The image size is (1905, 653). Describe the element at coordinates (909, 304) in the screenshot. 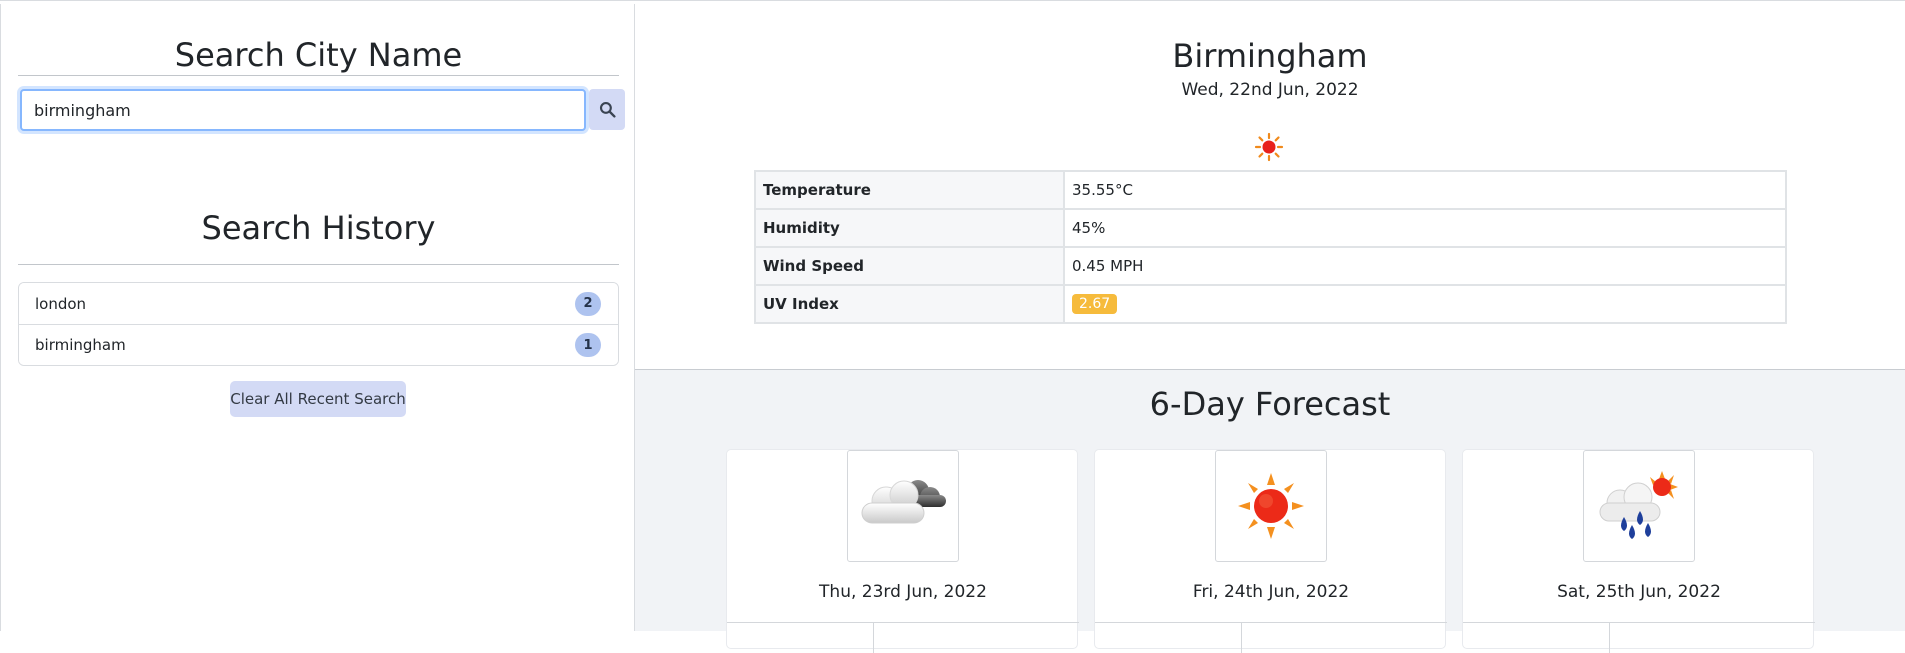

I see `uv-index-label: UV Index` at that location.